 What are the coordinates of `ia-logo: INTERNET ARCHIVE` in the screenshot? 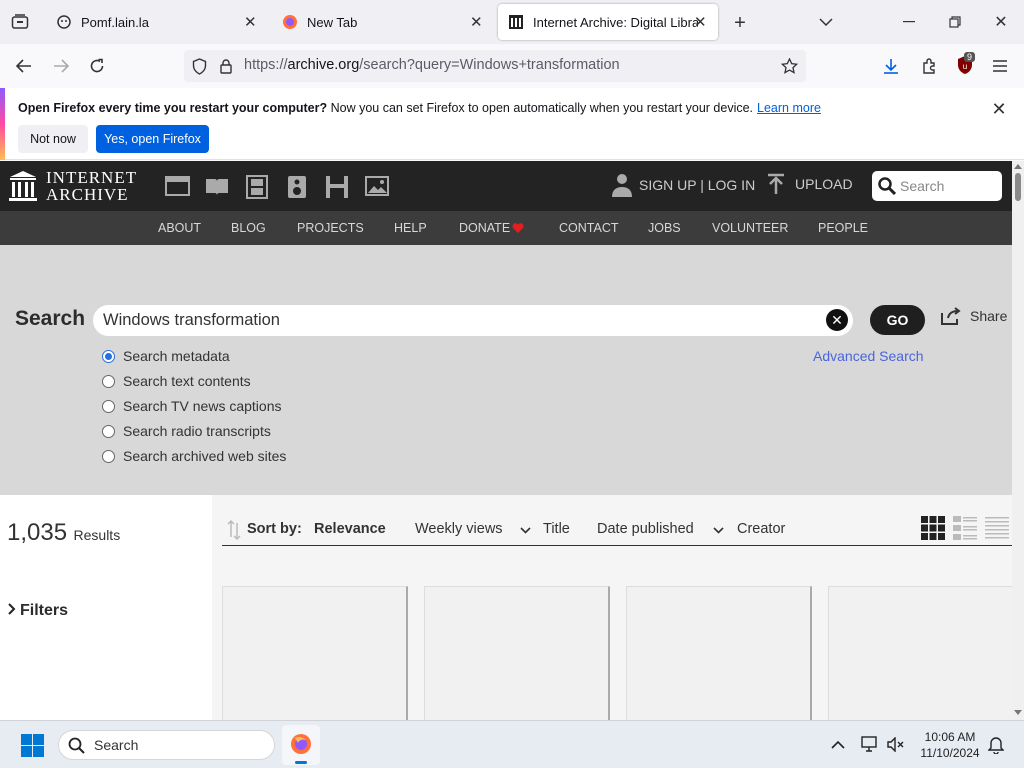 It's located at (75, 186).